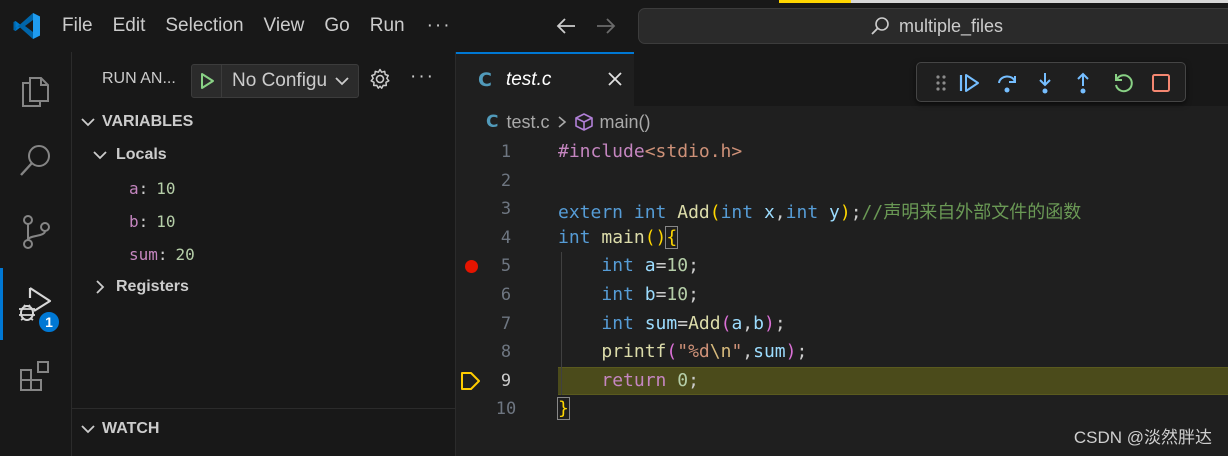  Describe the element at coordinates (842, 152) in the screenshot. I see `code-line: 1 #include<stdio.h>` at that location.